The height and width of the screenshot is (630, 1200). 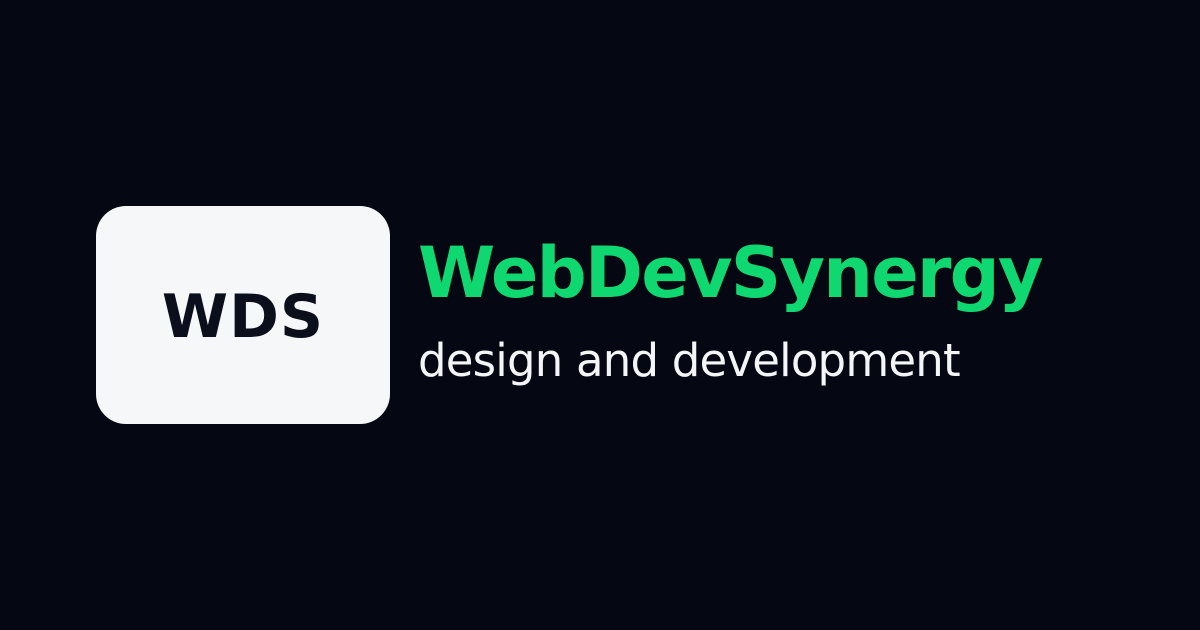 I want to click on logo-initials: WDS, so click(x=243, y=317).